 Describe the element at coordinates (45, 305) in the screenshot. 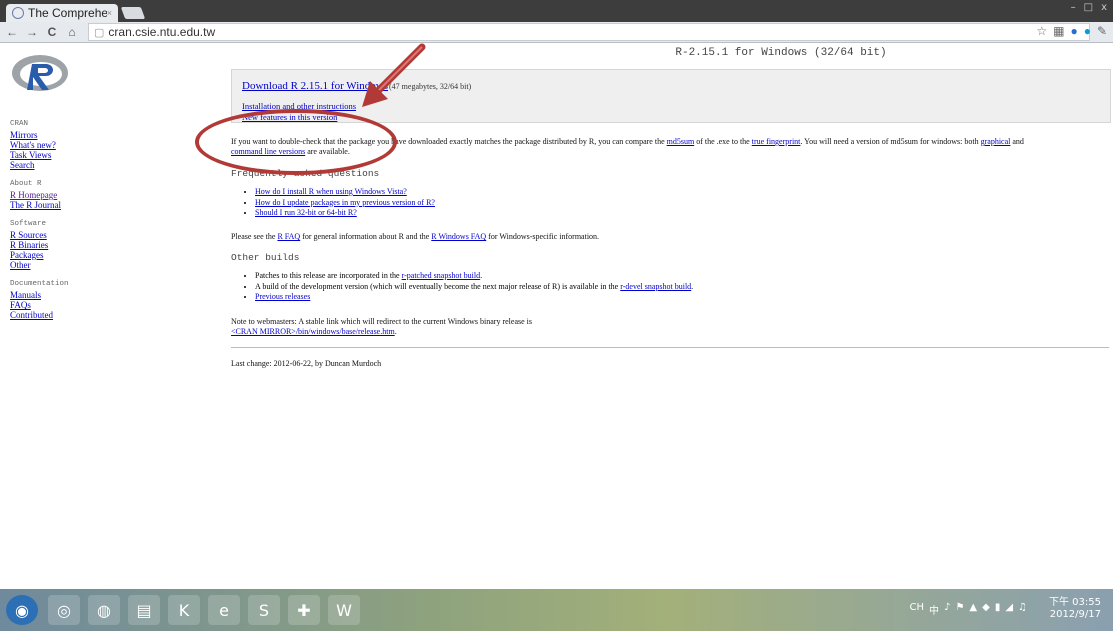

I see `sidebar-link-faqs: FAQs` at that location.